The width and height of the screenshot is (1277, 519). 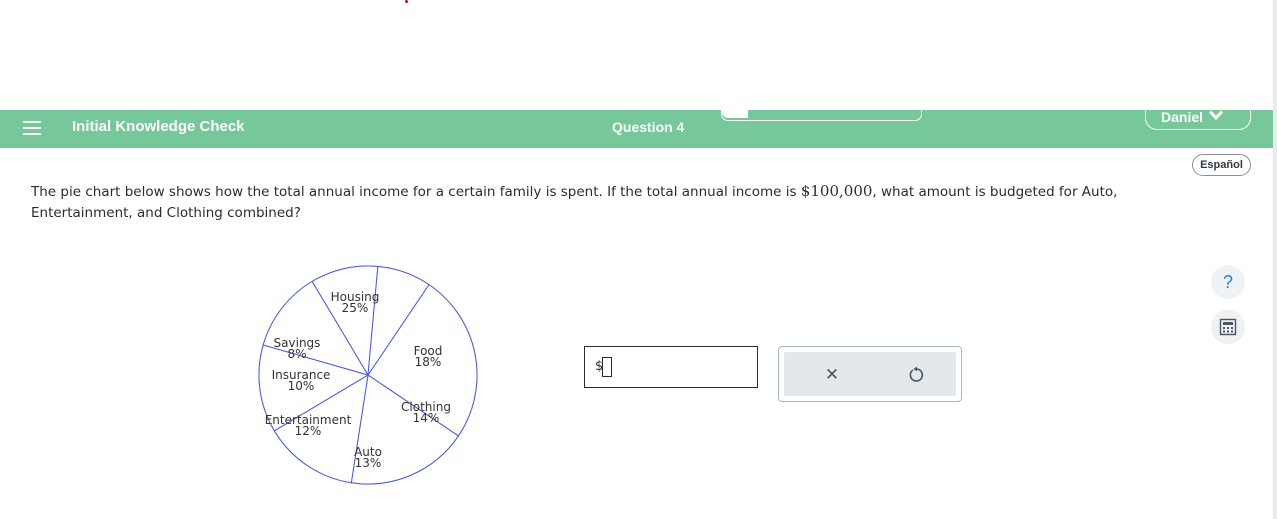 I want to click on answer-input, so click(x=607, y=367).